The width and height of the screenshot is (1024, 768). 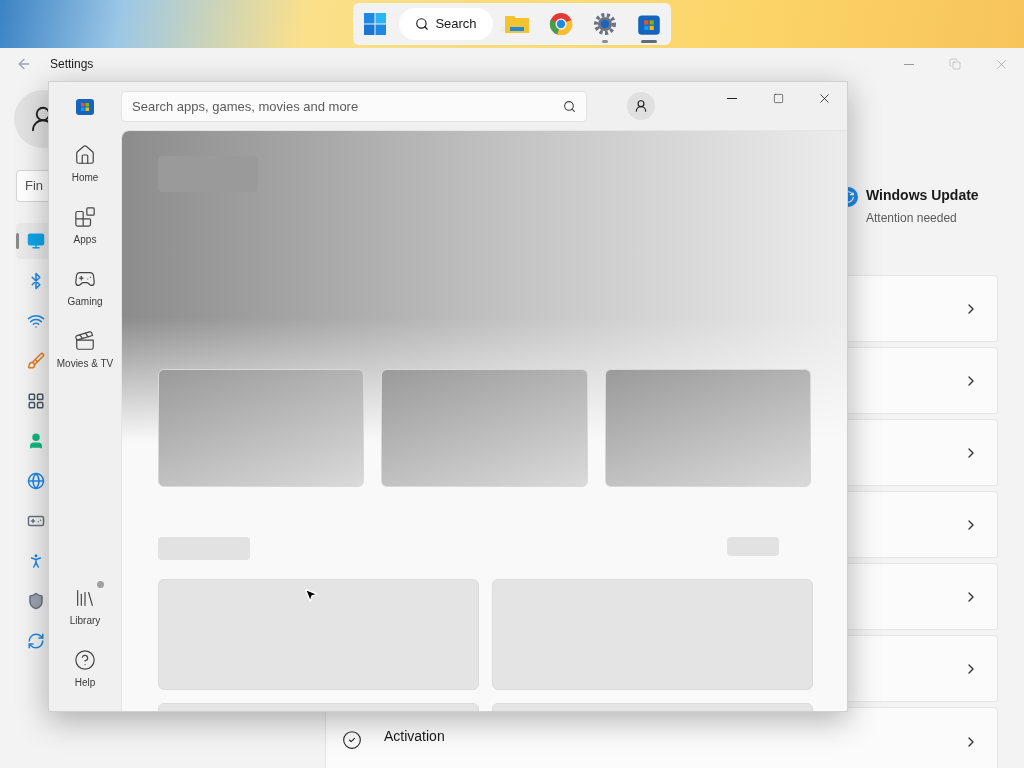 What do you see at coordinates (85, 154) in the screenshot?
I see `home-icon` at bounding box center [85, 154].